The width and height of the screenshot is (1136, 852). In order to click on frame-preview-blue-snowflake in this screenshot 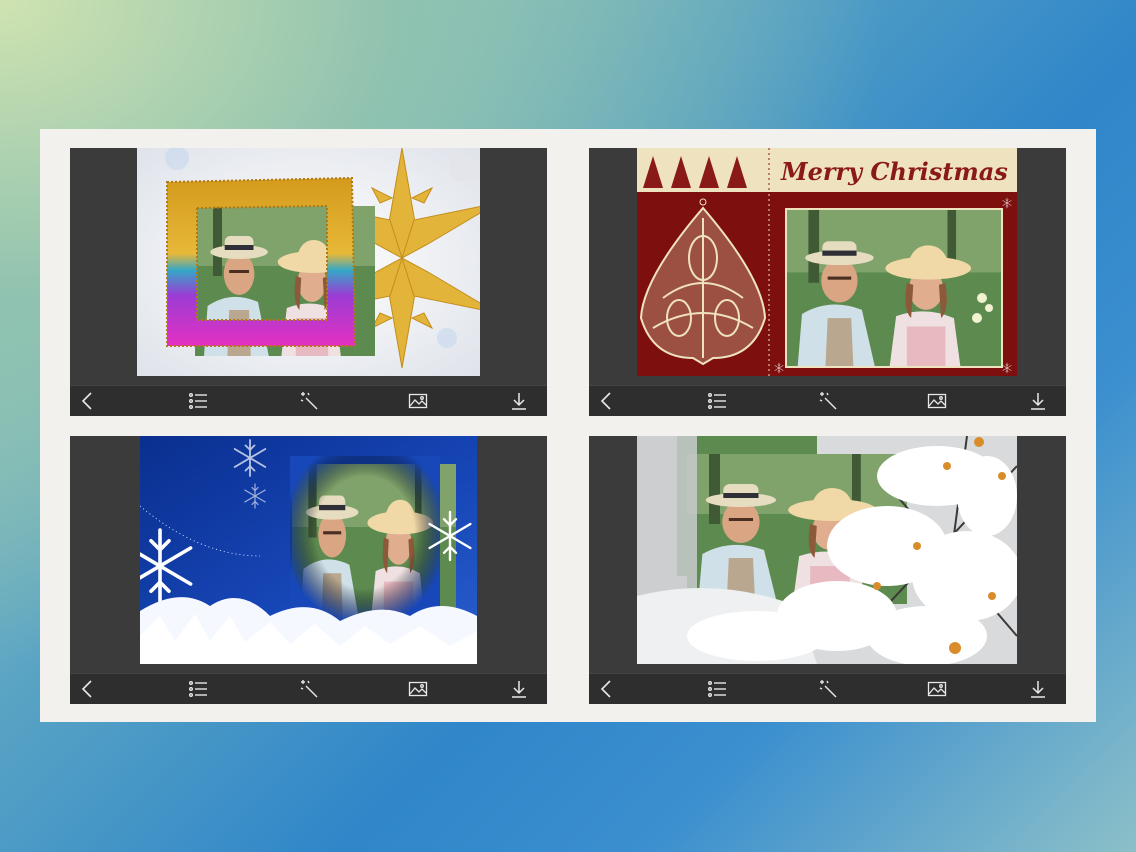, I will do `click(308, 570)`.